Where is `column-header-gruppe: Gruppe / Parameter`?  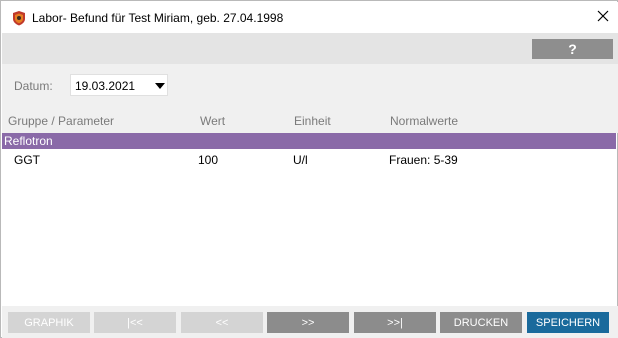
column-header-gruppe: Gruppe / Parameter is located at coordinates (61, 121).